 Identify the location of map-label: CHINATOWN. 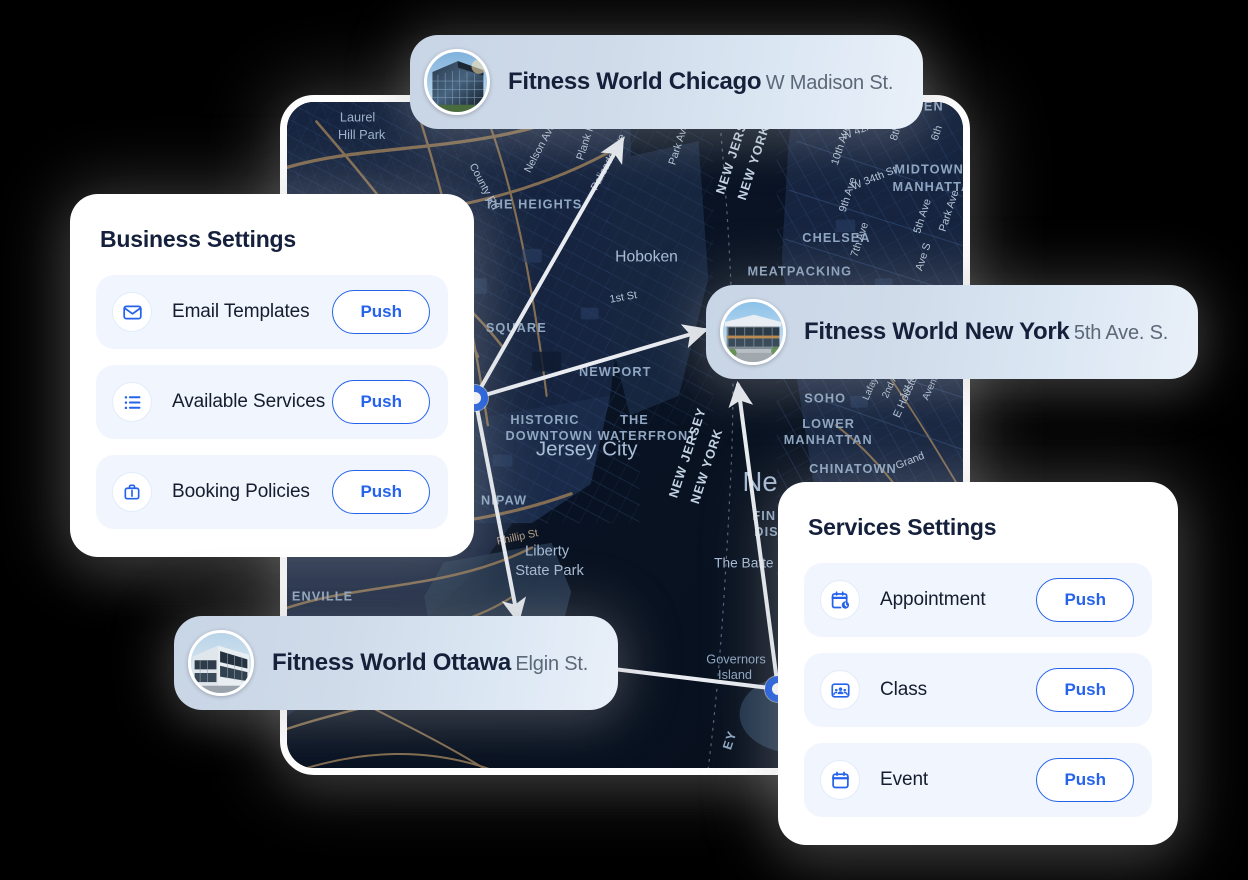
(853, 468).